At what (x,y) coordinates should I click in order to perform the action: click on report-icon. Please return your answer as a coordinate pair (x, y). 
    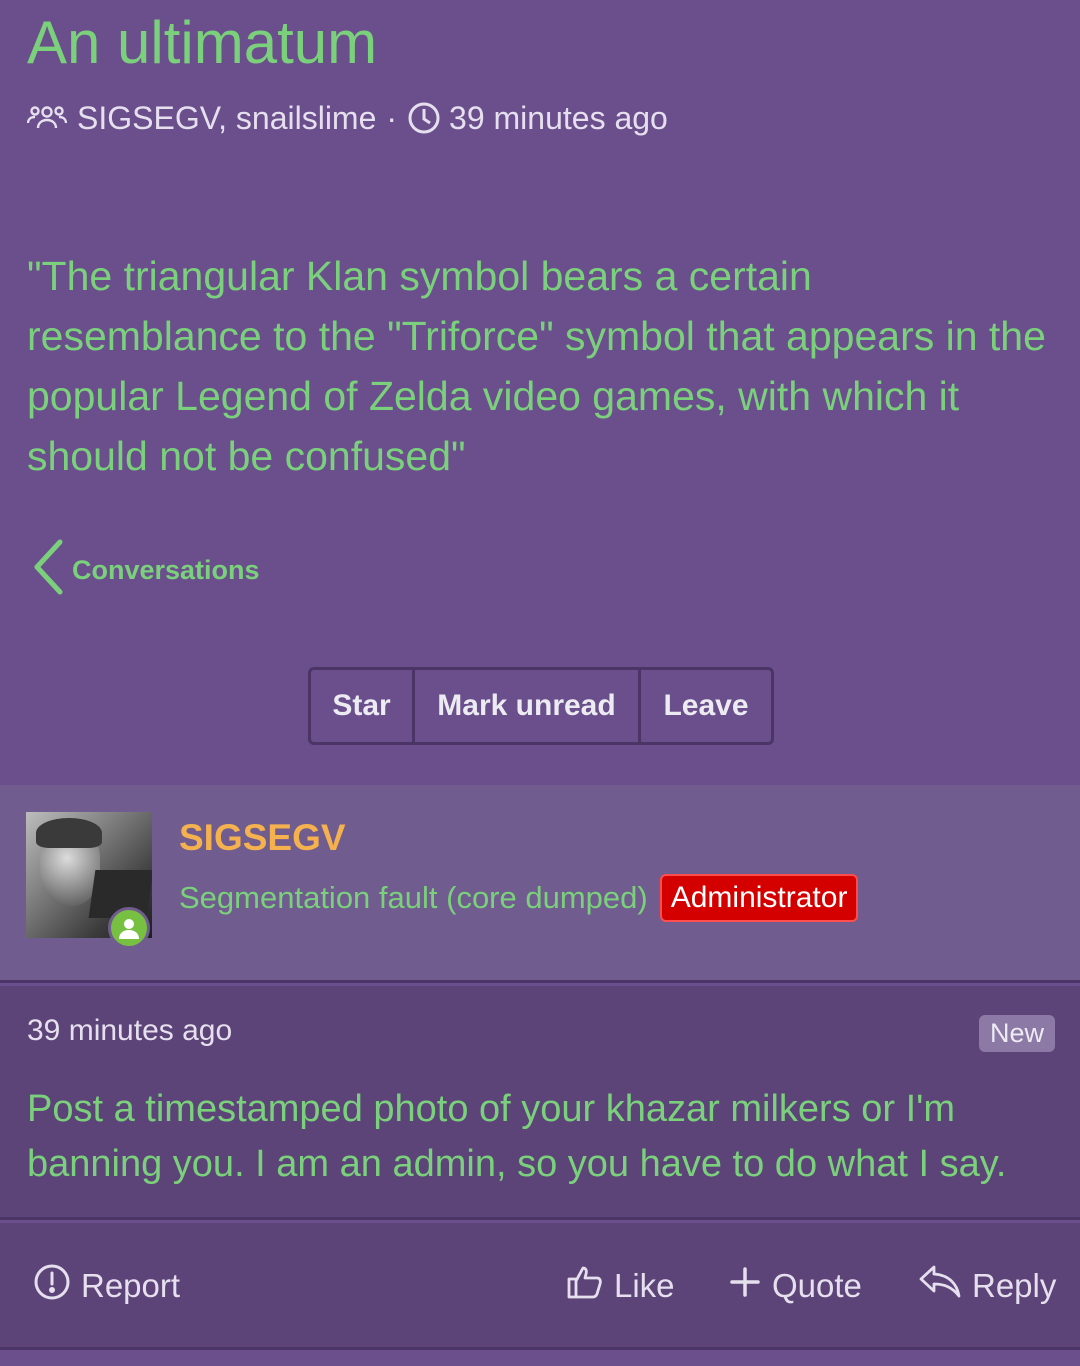
    Looking at the image, I should click on (52, 1286).